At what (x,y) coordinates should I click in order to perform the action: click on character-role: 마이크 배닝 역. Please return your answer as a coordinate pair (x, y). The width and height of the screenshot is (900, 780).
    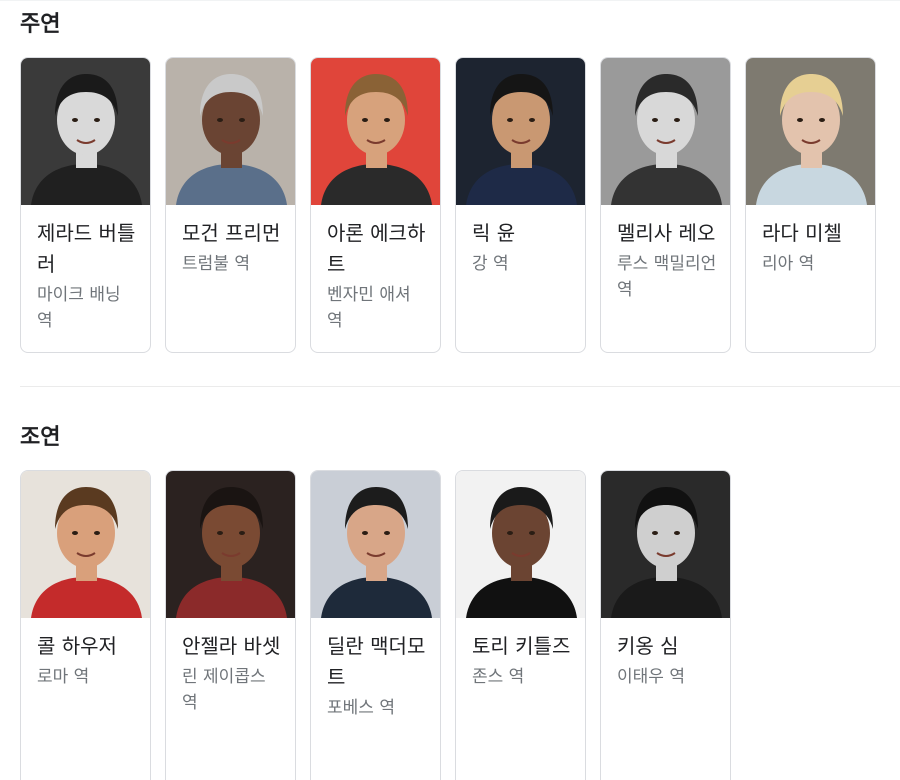
    Looking at the image, I should click on (79, 308).